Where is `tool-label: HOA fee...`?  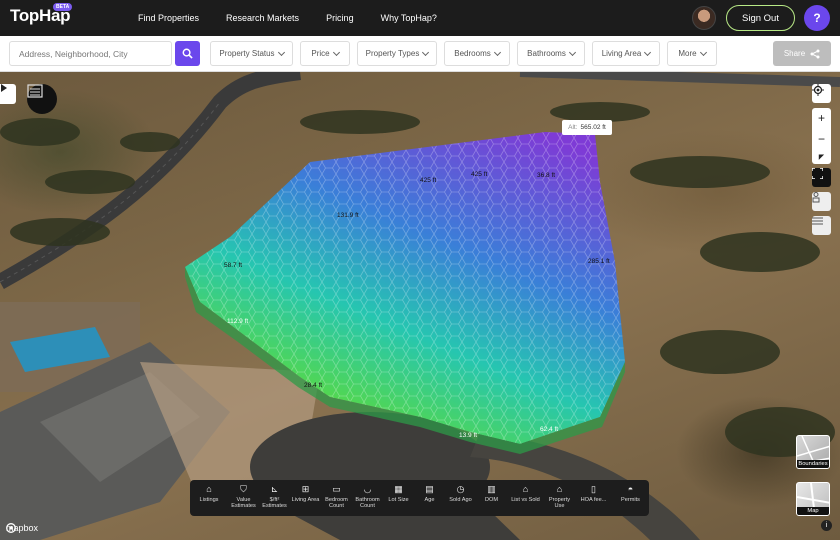
tool-label: HOA fee... is located at coordinates (593, 500).